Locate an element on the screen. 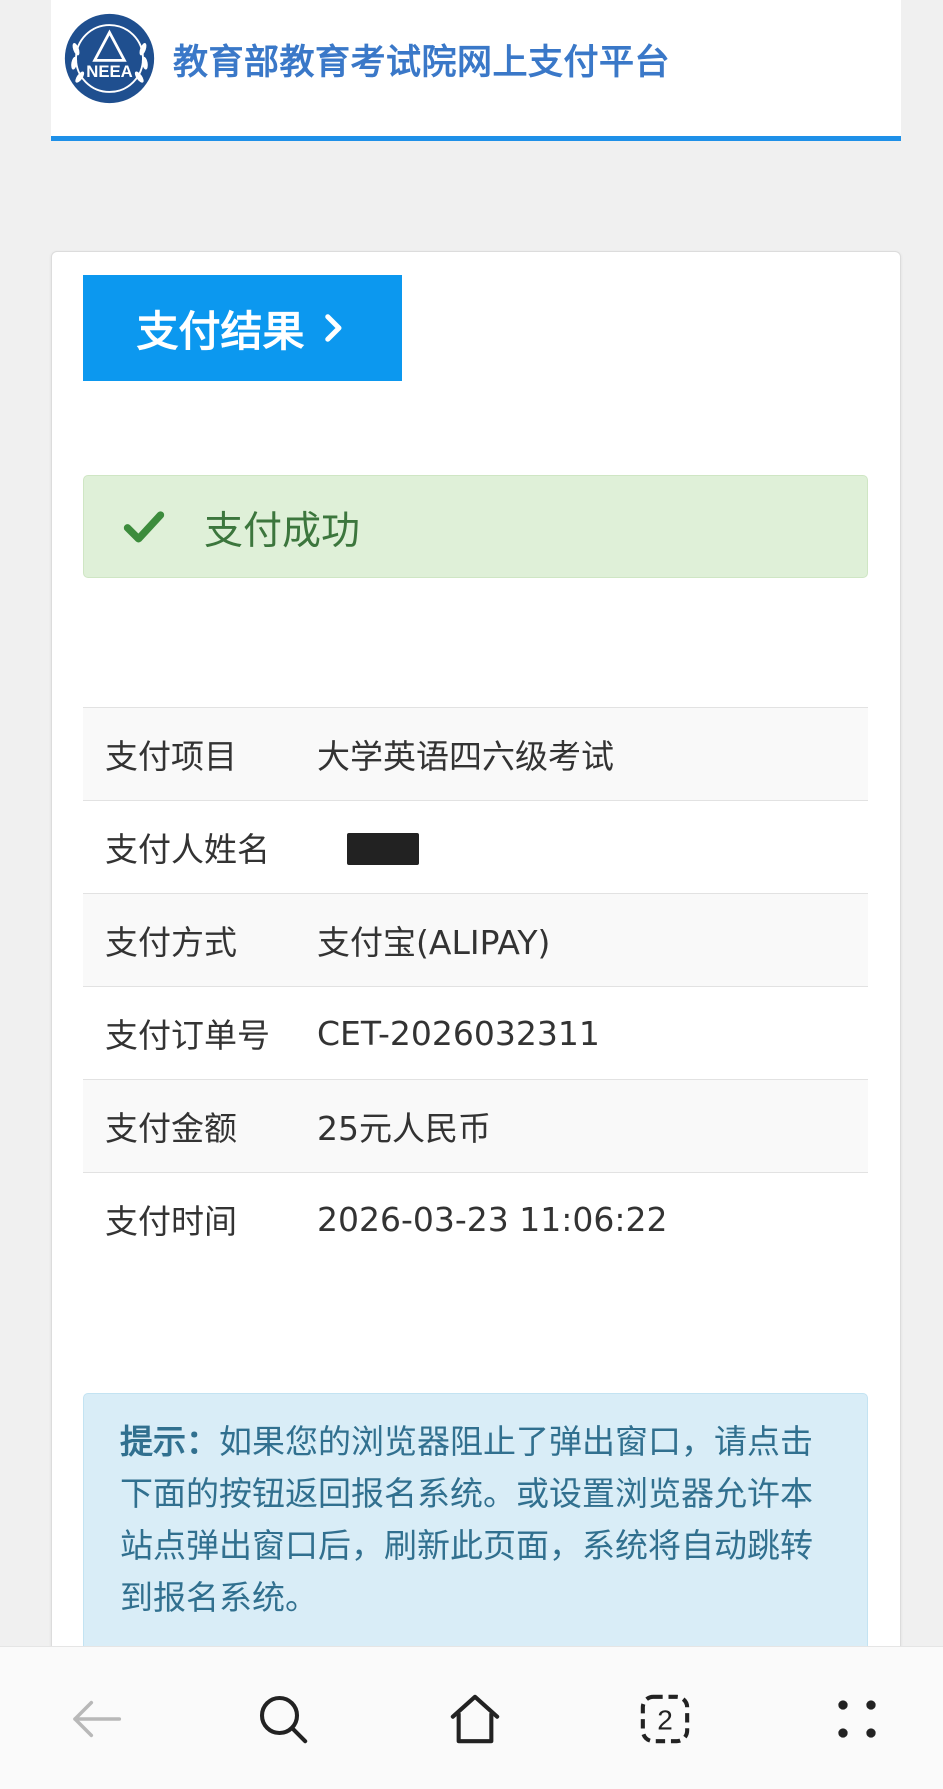 The image size is (943, 1789). search-icon is located at coordinates (283, 1719).